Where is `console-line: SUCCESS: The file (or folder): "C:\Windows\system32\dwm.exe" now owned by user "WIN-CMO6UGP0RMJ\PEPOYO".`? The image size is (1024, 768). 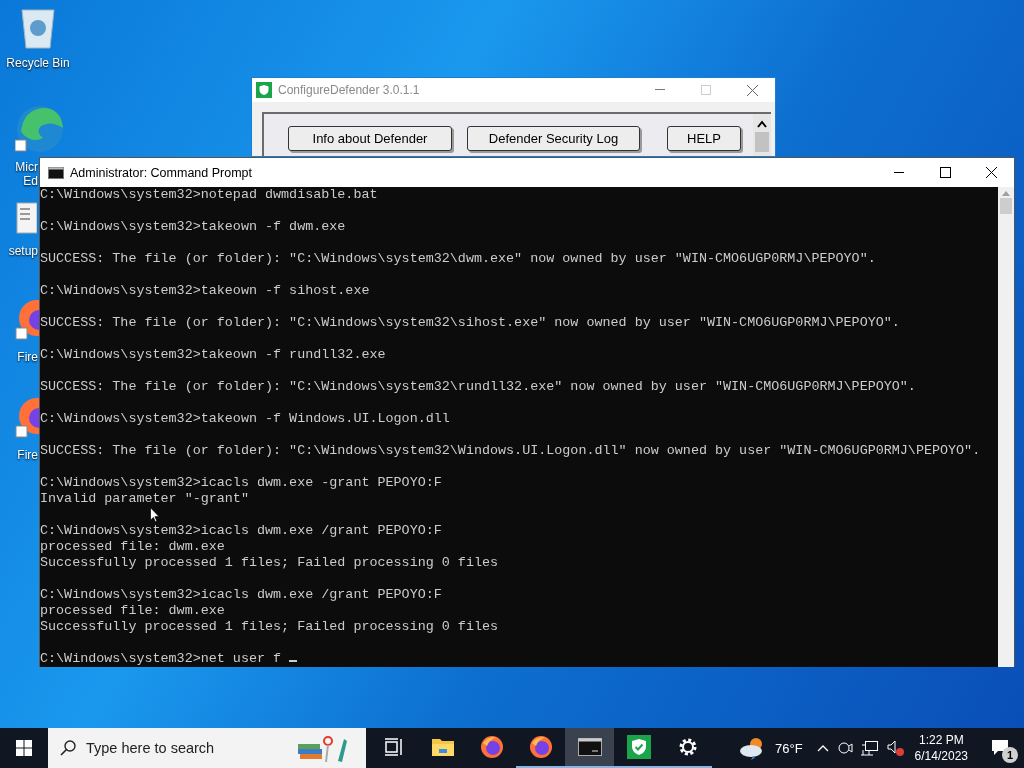
console-line: SUCCESS: The file (or folder): "C:\Windows\system32\dwm.exe" now owned by user "WIN-CMO6UGP0RMJ\PEPOYO". is located at coordinates (458, 259).